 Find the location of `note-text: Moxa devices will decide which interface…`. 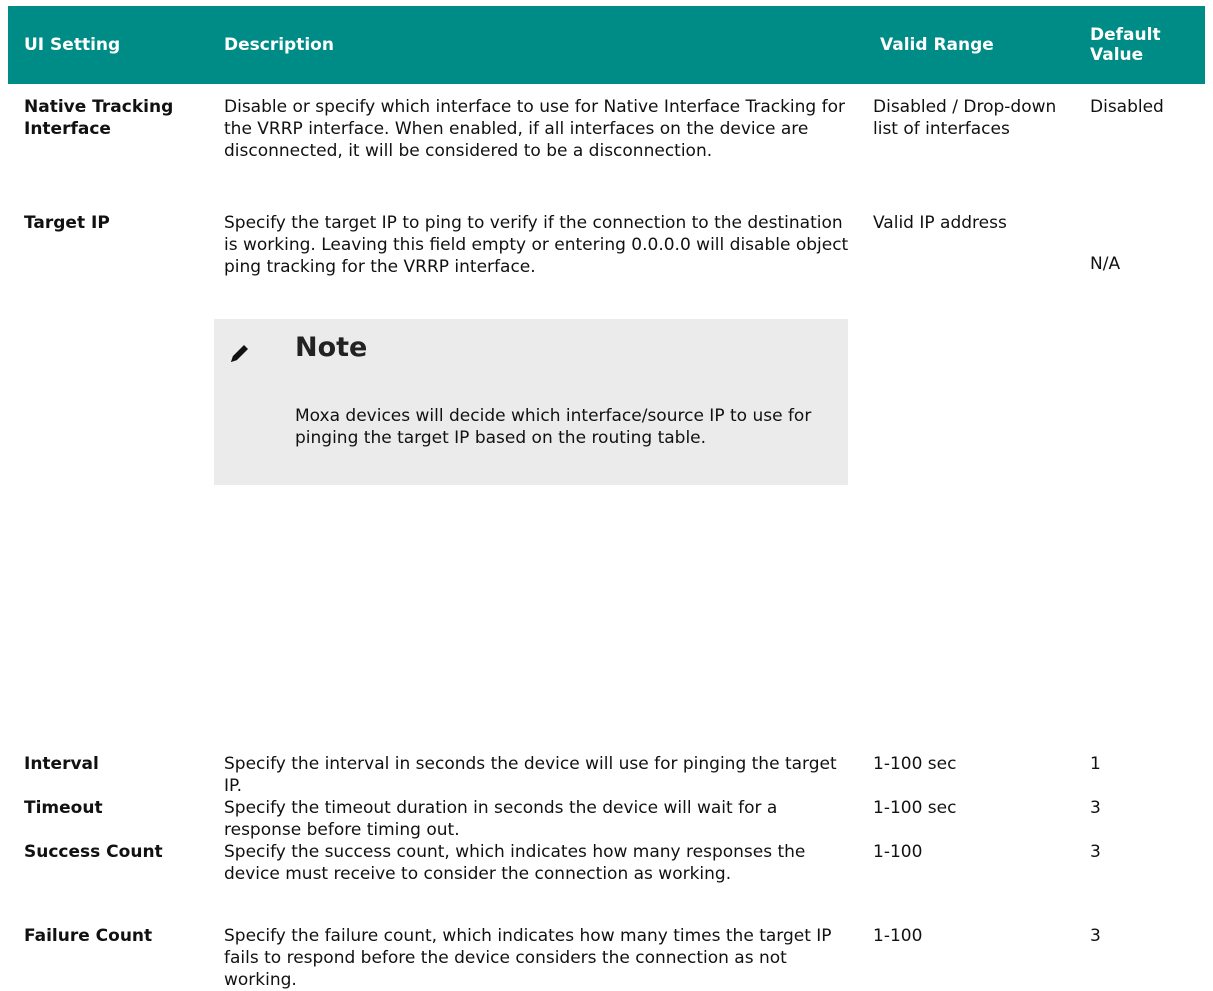

note-text: Moxa devices will decide which interface… is located at coordinates (553, 427).